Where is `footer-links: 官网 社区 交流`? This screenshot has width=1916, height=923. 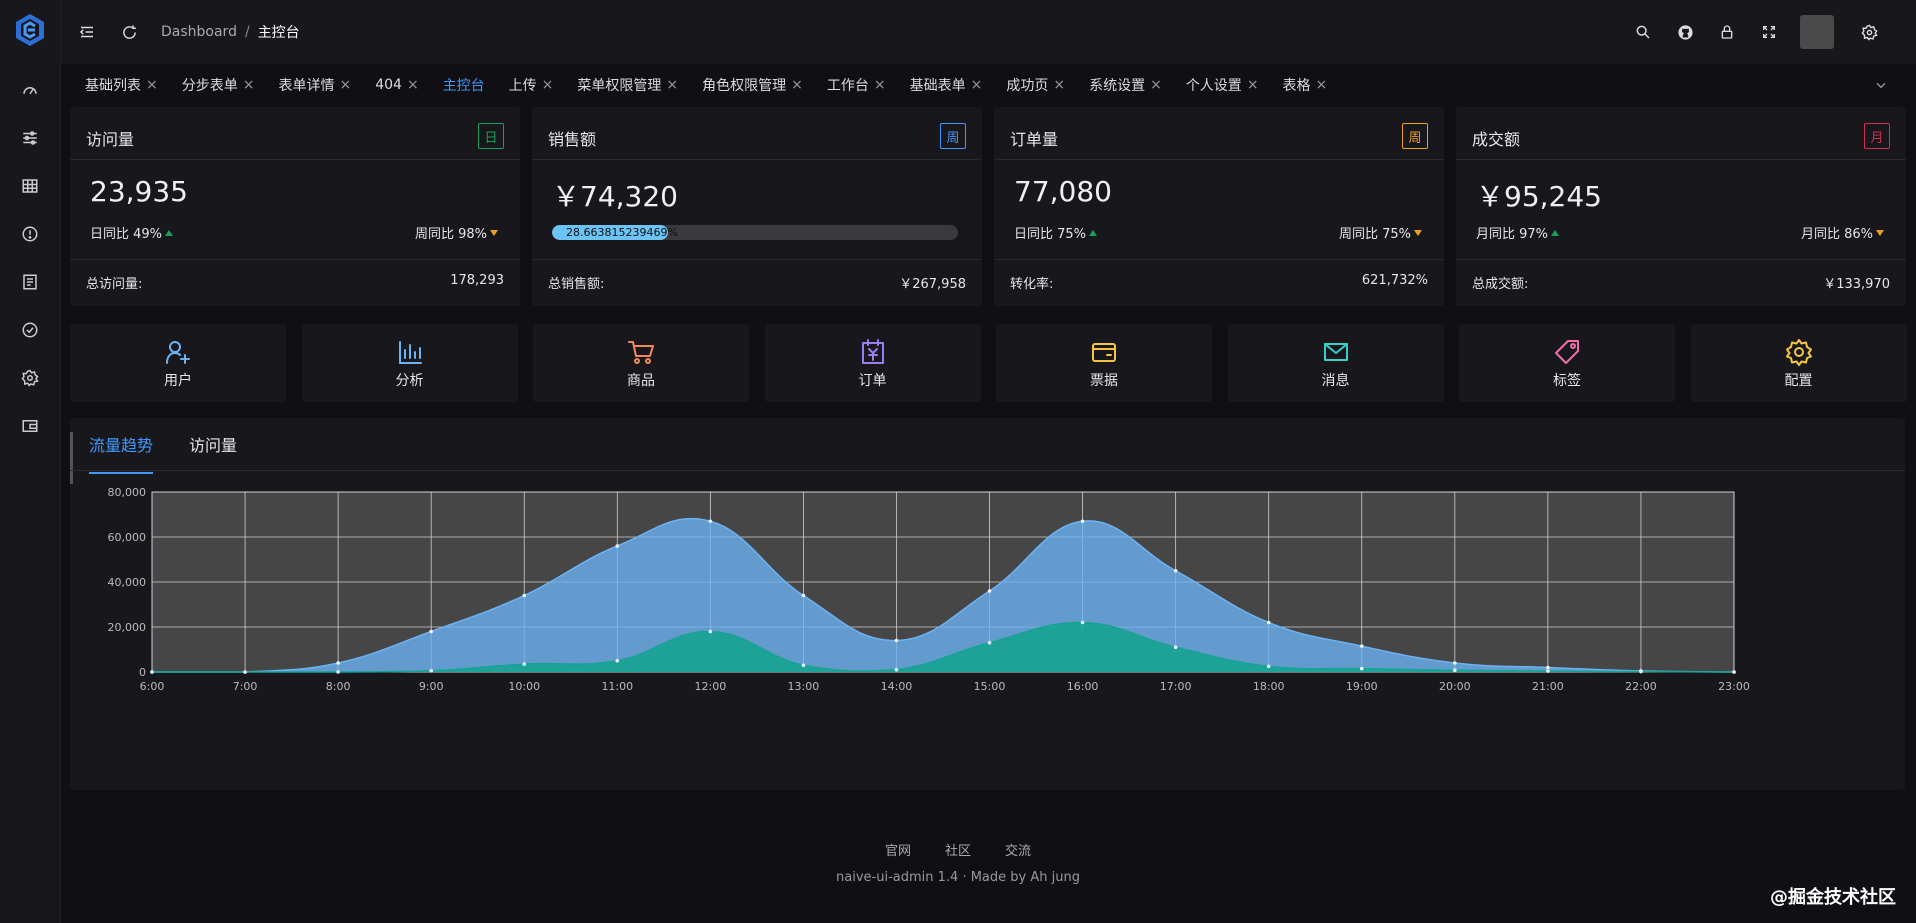 footer-links: 官网 社区 交流 is located at coordinates (958, 849).